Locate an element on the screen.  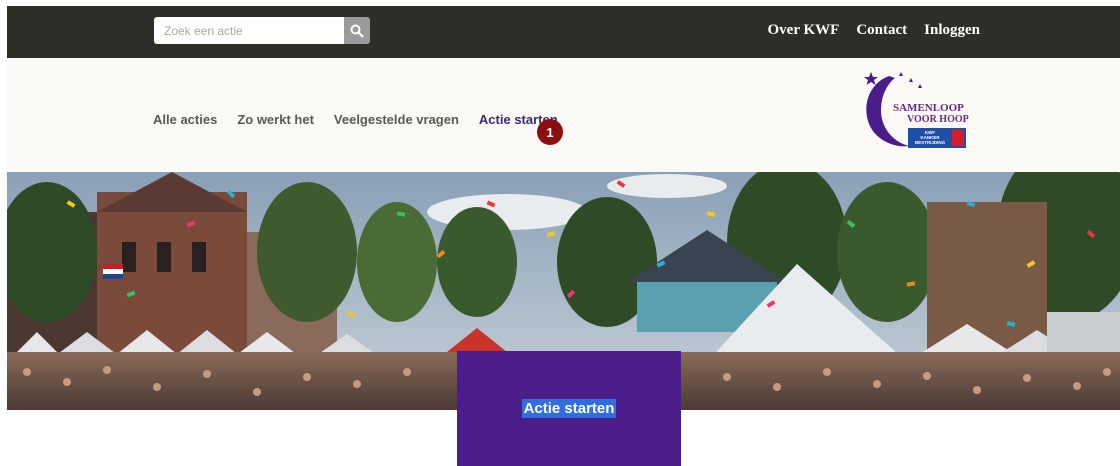
search-input is located at coordinates (249, 30).